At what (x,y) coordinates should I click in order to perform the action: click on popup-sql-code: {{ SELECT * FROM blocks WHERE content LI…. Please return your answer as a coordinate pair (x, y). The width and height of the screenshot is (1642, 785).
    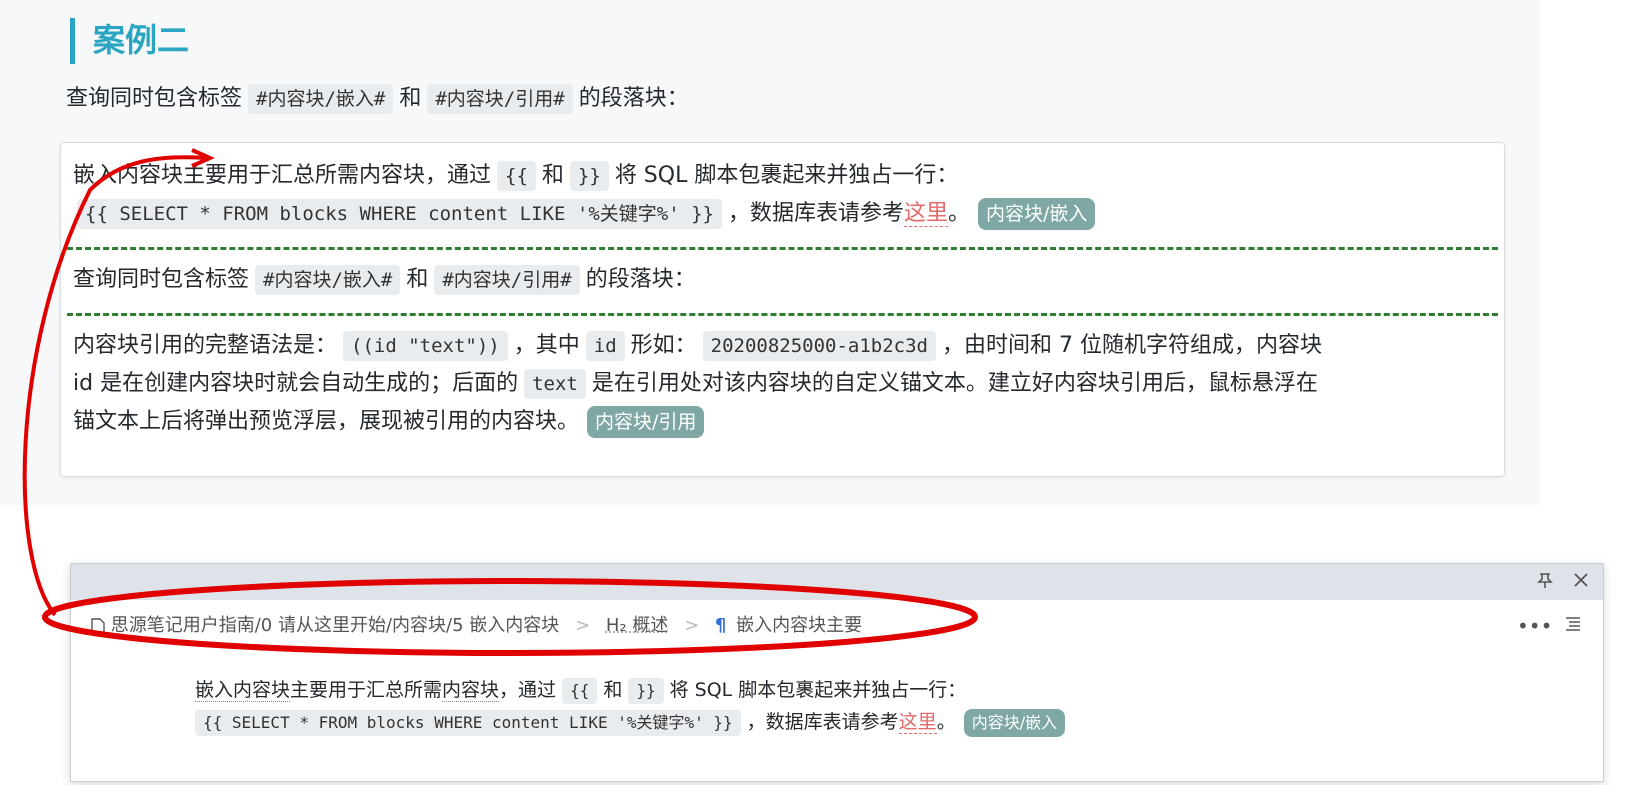
    Looking at the image, I should click on (468, 723).